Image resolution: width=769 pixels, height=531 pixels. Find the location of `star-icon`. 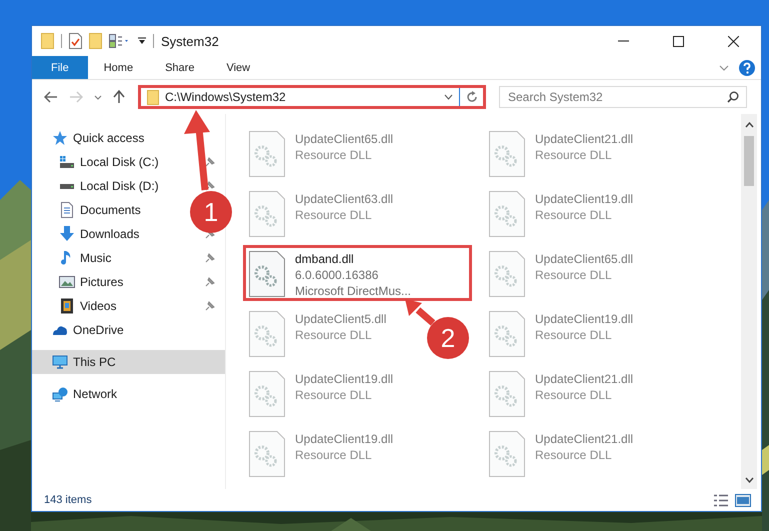

star-icon is located at coordinates (60, 138).